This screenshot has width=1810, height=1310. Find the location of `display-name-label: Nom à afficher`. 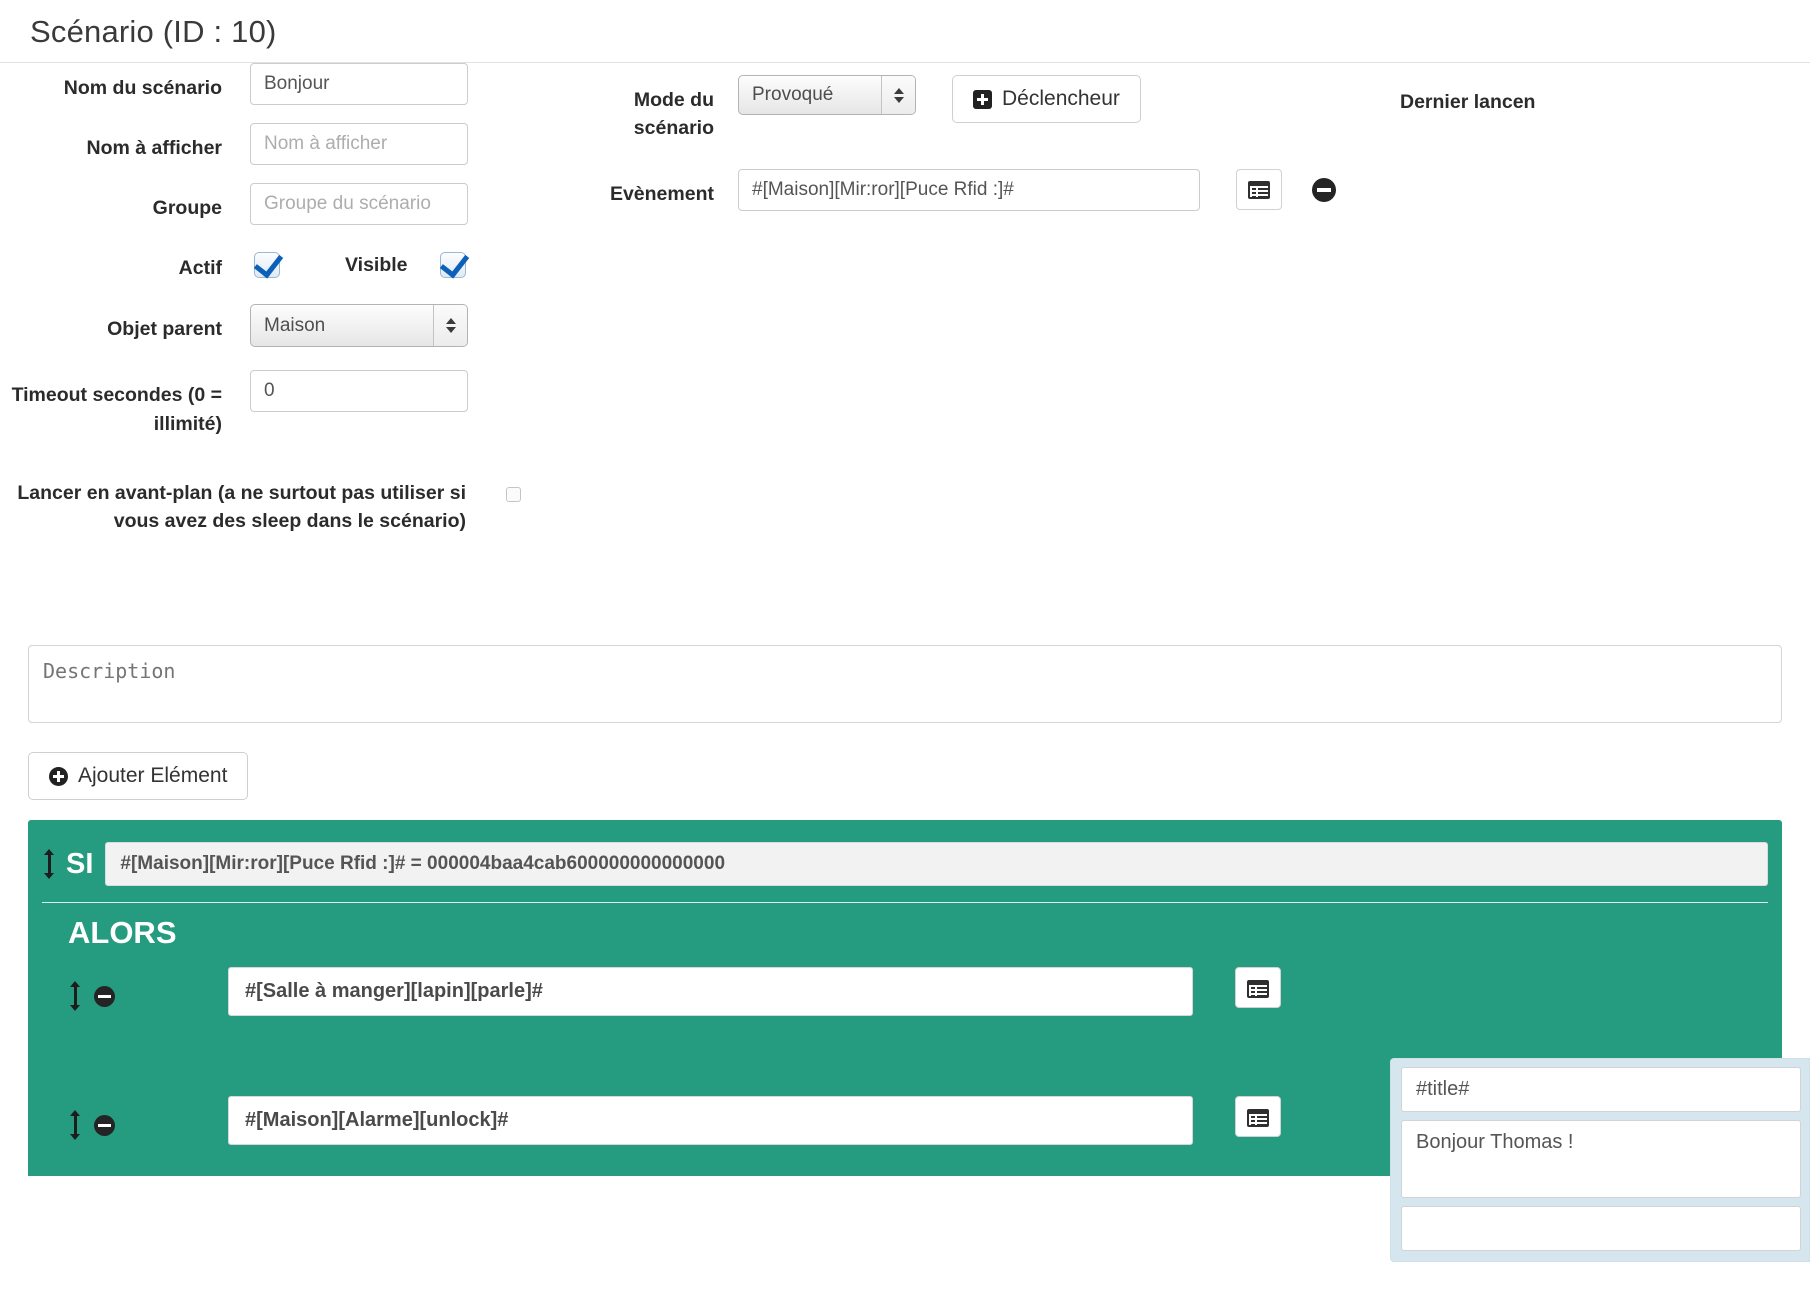

display-name-label: Nom à afficher is located at coordinates (154, 148).